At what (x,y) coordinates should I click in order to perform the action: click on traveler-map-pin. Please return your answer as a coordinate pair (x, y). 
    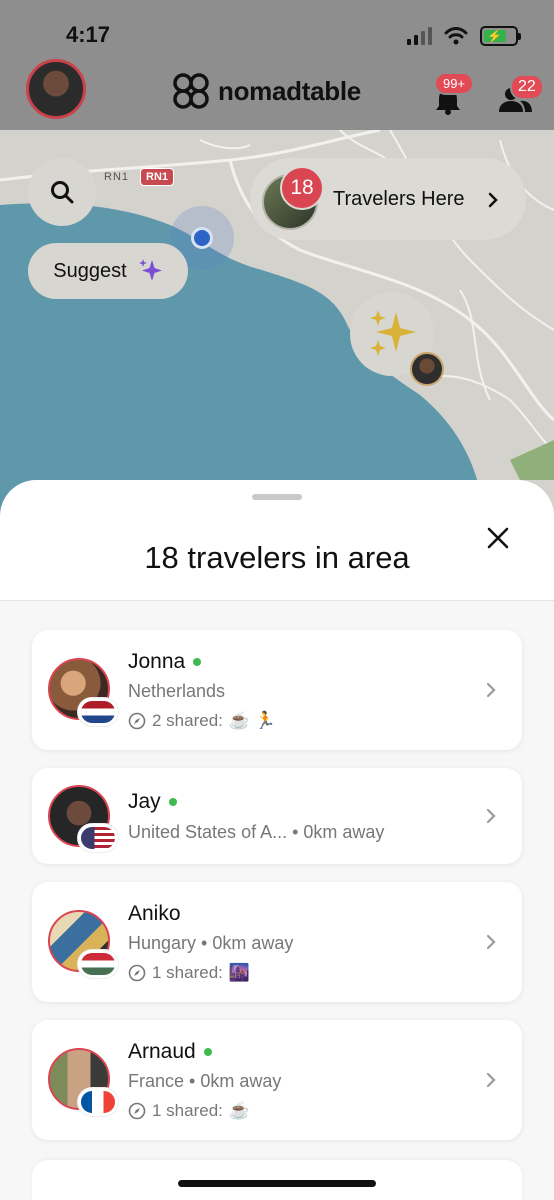
    Looking at the image, I should click on (427, 369).